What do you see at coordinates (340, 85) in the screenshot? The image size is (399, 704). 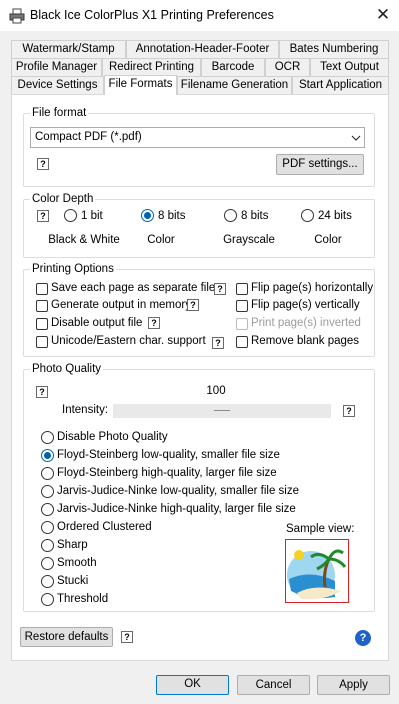 I see `tab-start-application: Start Application` at bounding box center [340, 85].